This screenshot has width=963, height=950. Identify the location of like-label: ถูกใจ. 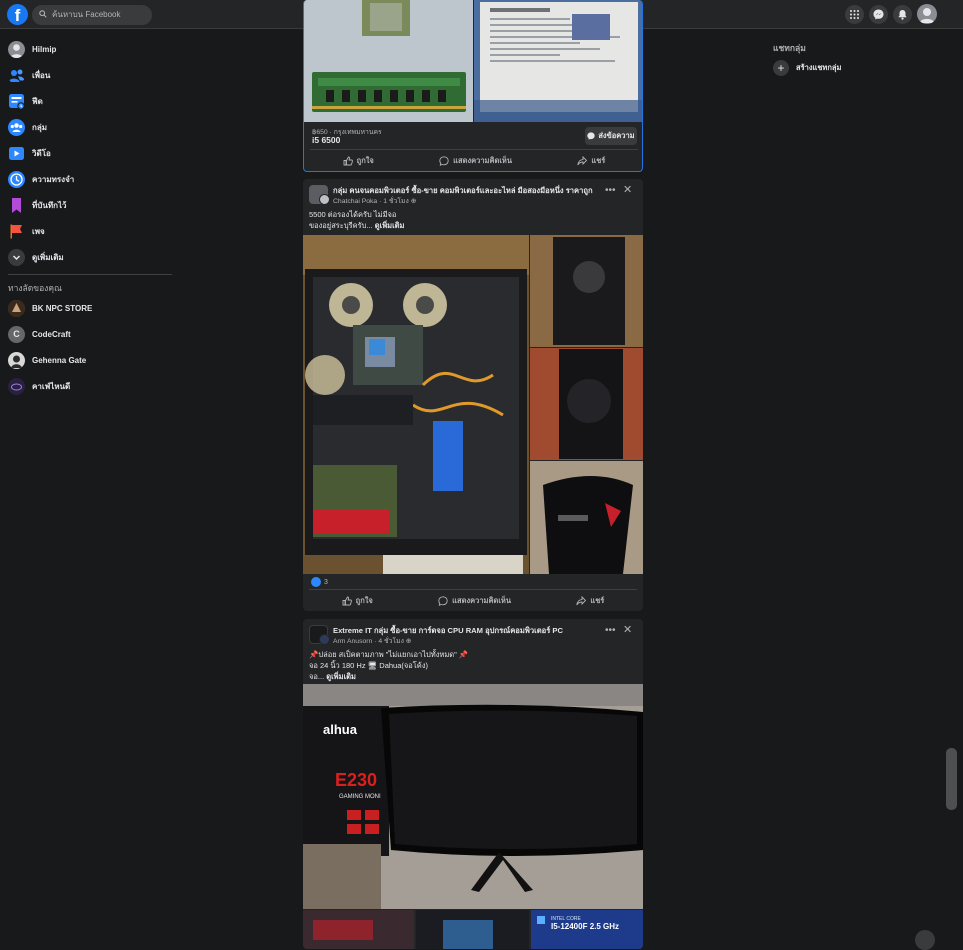
(364, 600).